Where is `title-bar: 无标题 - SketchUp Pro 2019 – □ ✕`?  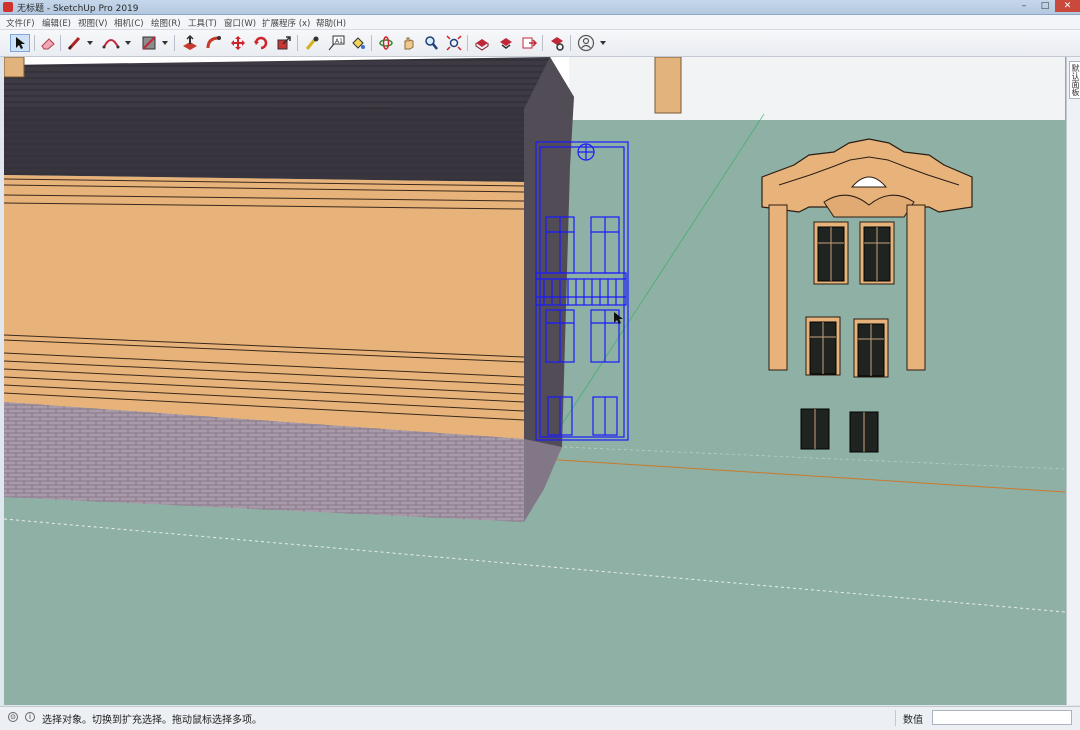
title-bar: 无标题 - SketchUp Pro 2019 – □ ✕ is located at coordinates (540, 7).